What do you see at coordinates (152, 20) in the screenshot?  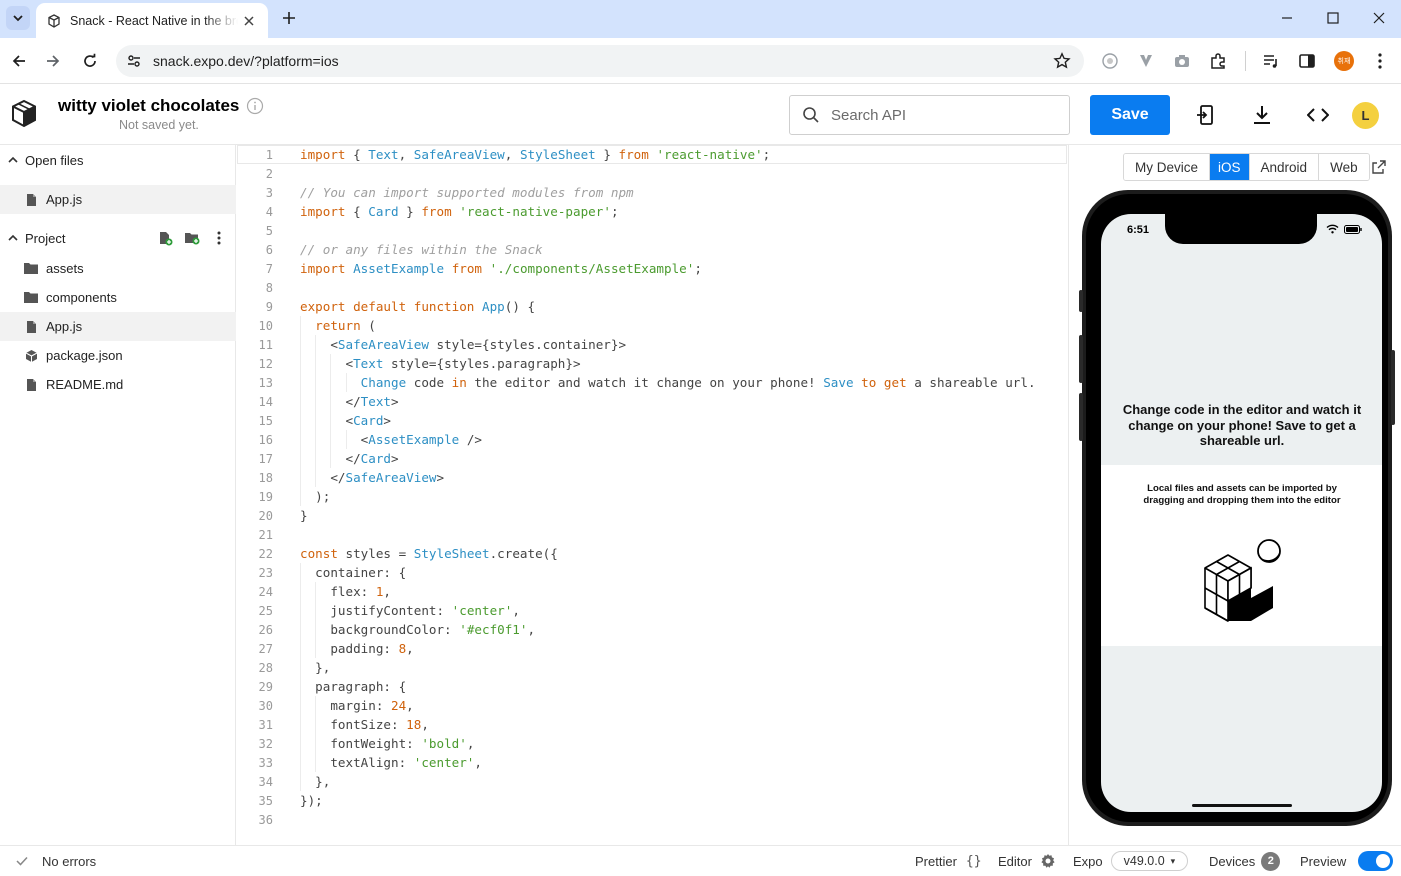 I see `browser-tab-active: Snack - React Native in the browser` at bounding box center [152, 20].